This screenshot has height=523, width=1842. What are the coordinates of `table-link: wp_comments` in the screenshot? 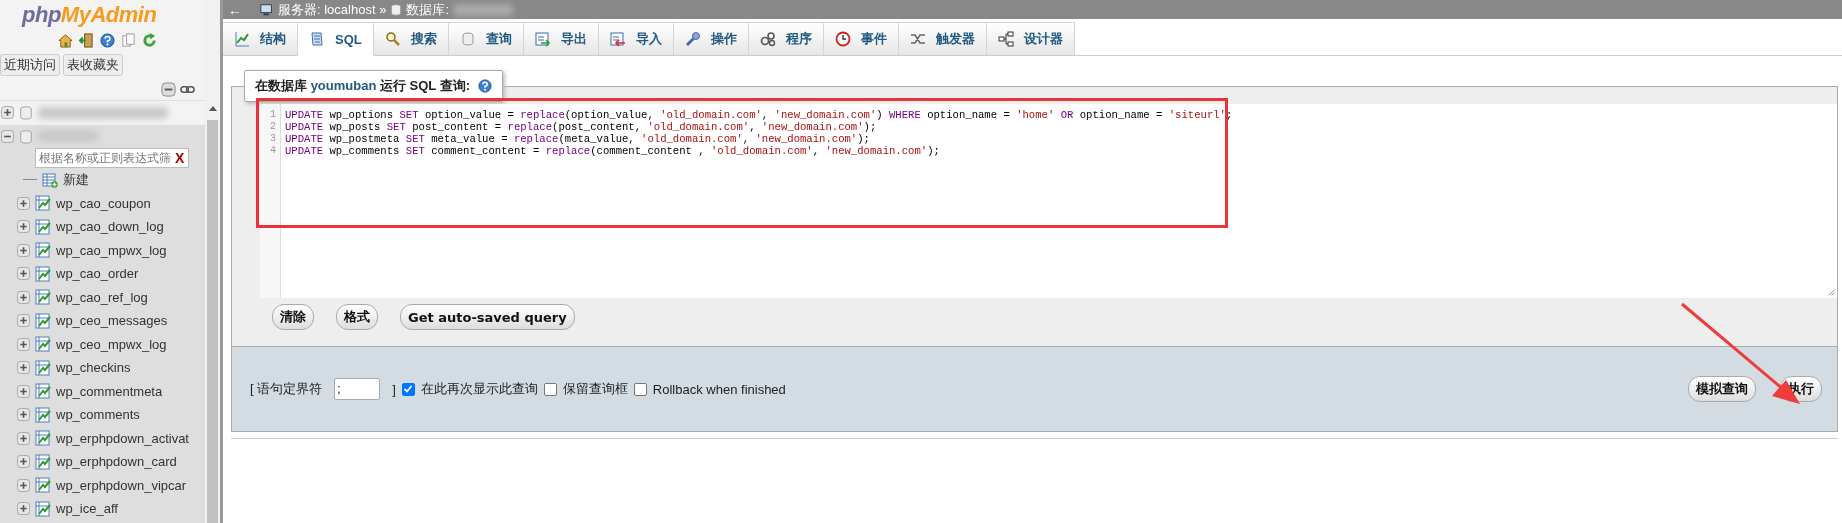 It's located at (98, 415).